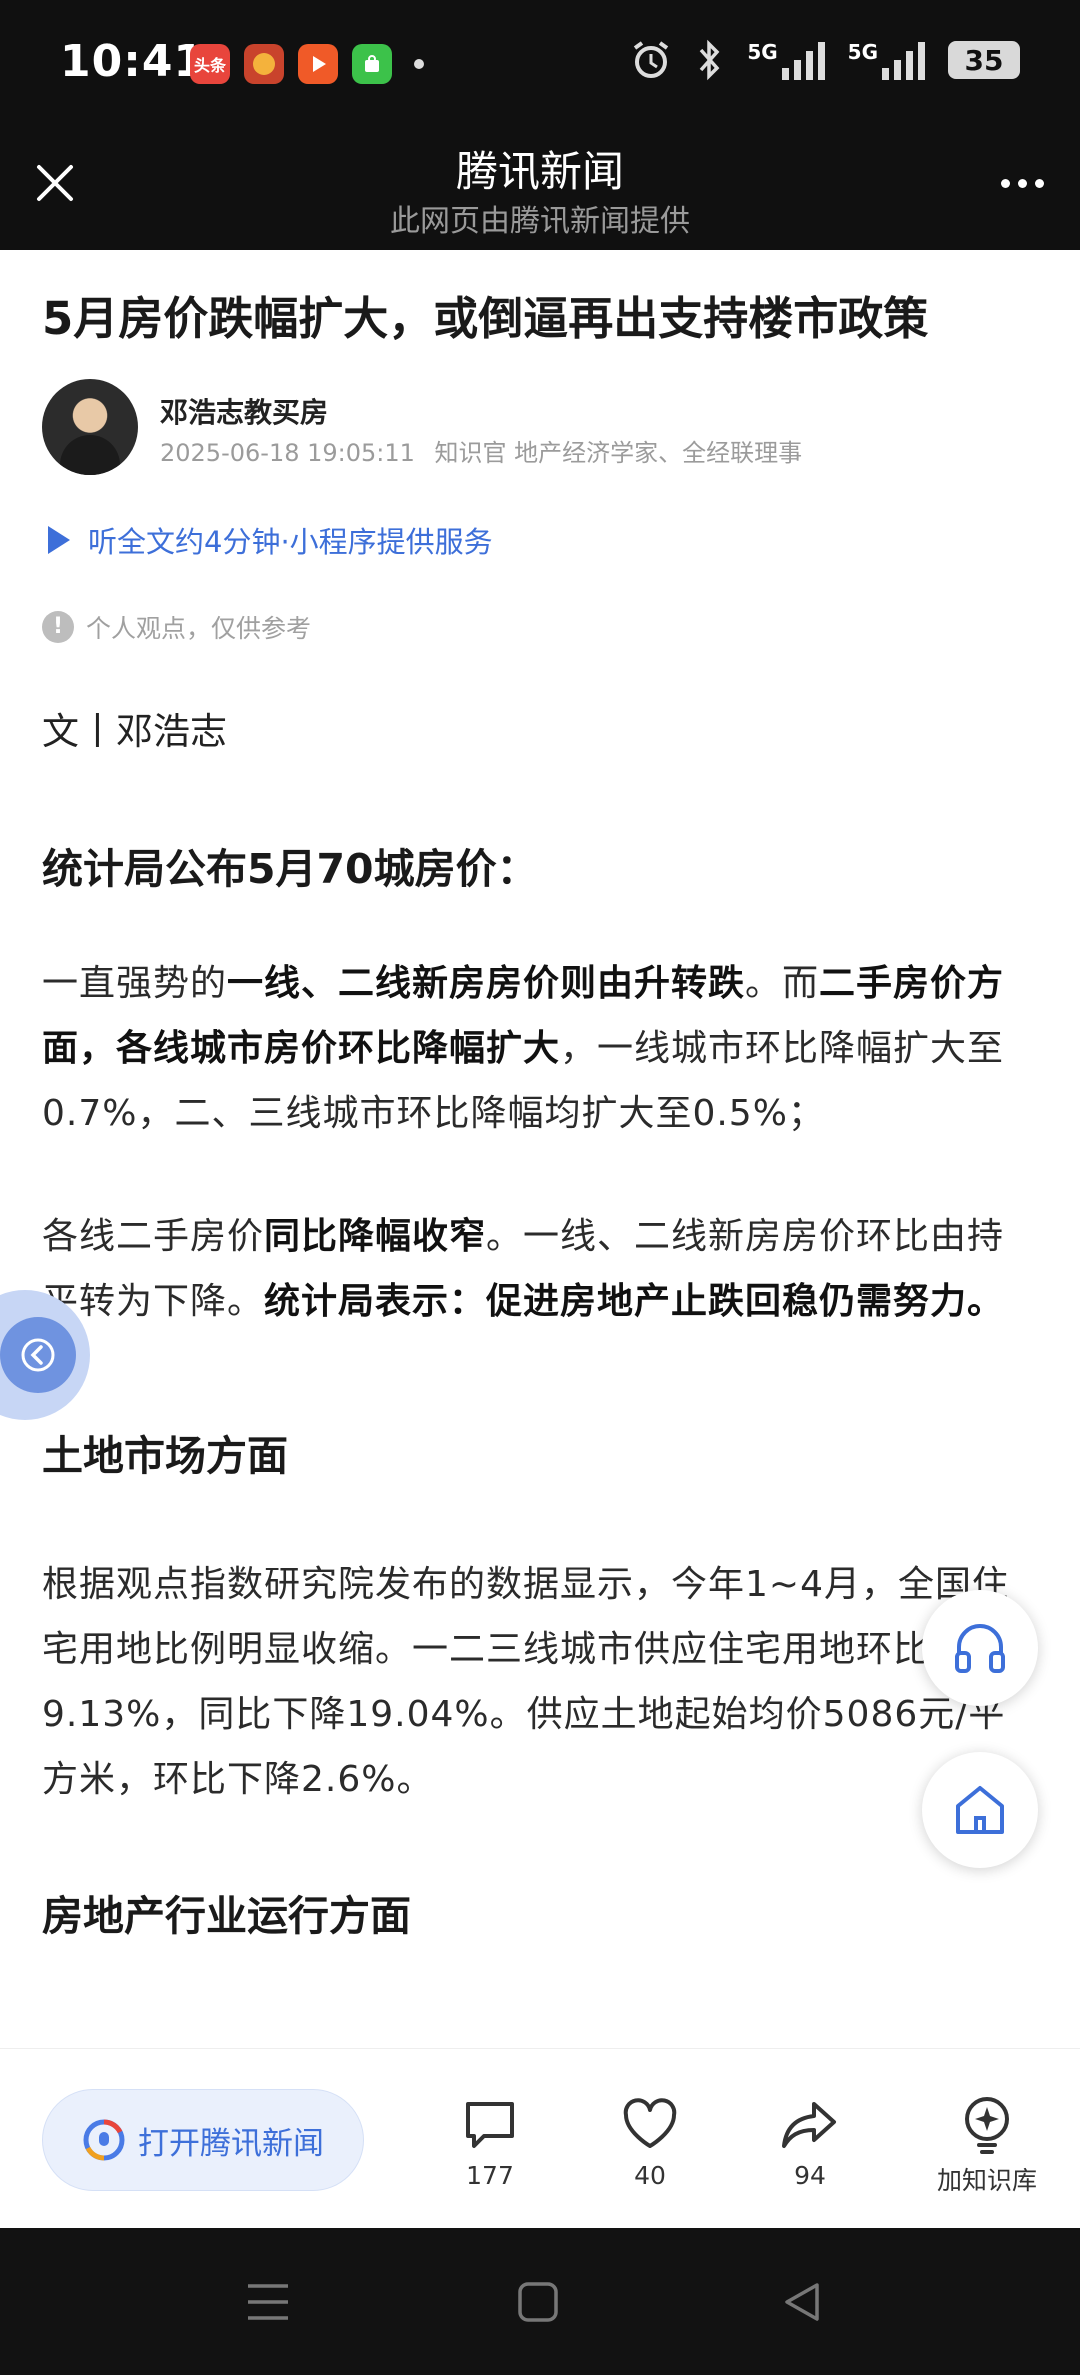 The height and width of the screenshot is (2375, 1080). What do you see at coordinates (527, 627) in the screenshot?
I see `opinion-notice: ! 个人观点，仅供参考` at bounding box center [527, 627].